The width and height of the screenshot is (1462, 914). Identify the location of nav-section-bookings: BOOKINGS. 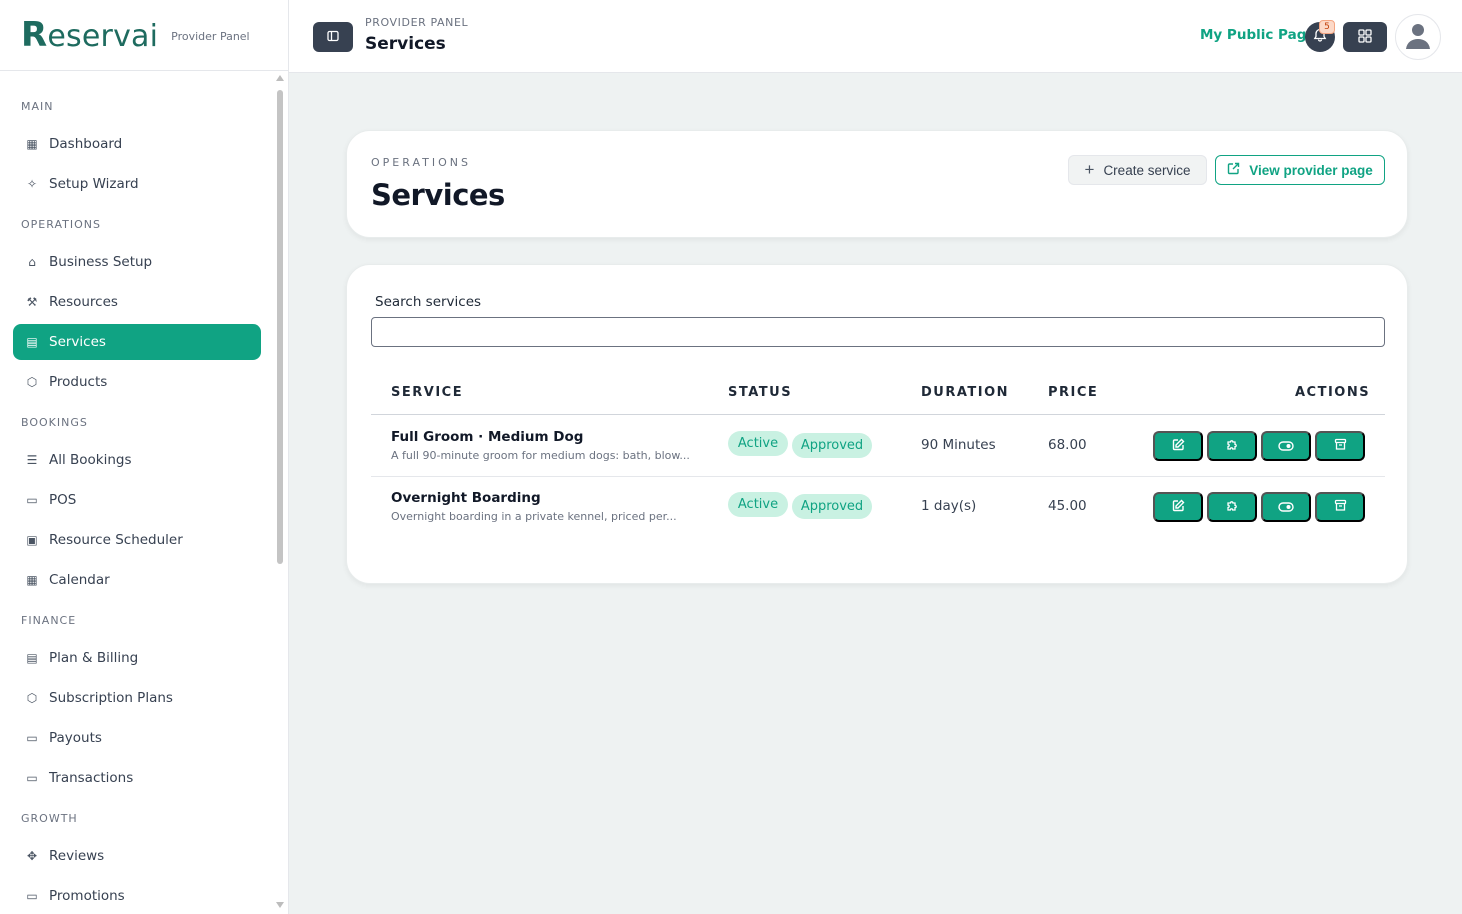
(54, 422).